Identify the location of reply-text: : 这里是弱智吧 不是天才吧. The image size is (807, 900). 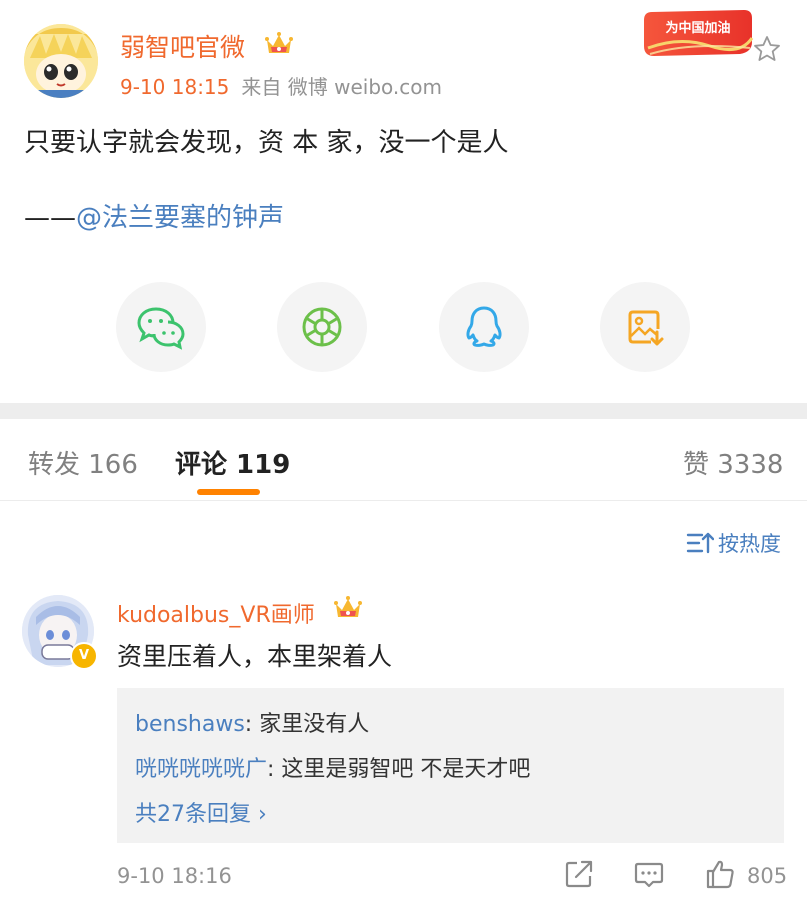
(399, 769).